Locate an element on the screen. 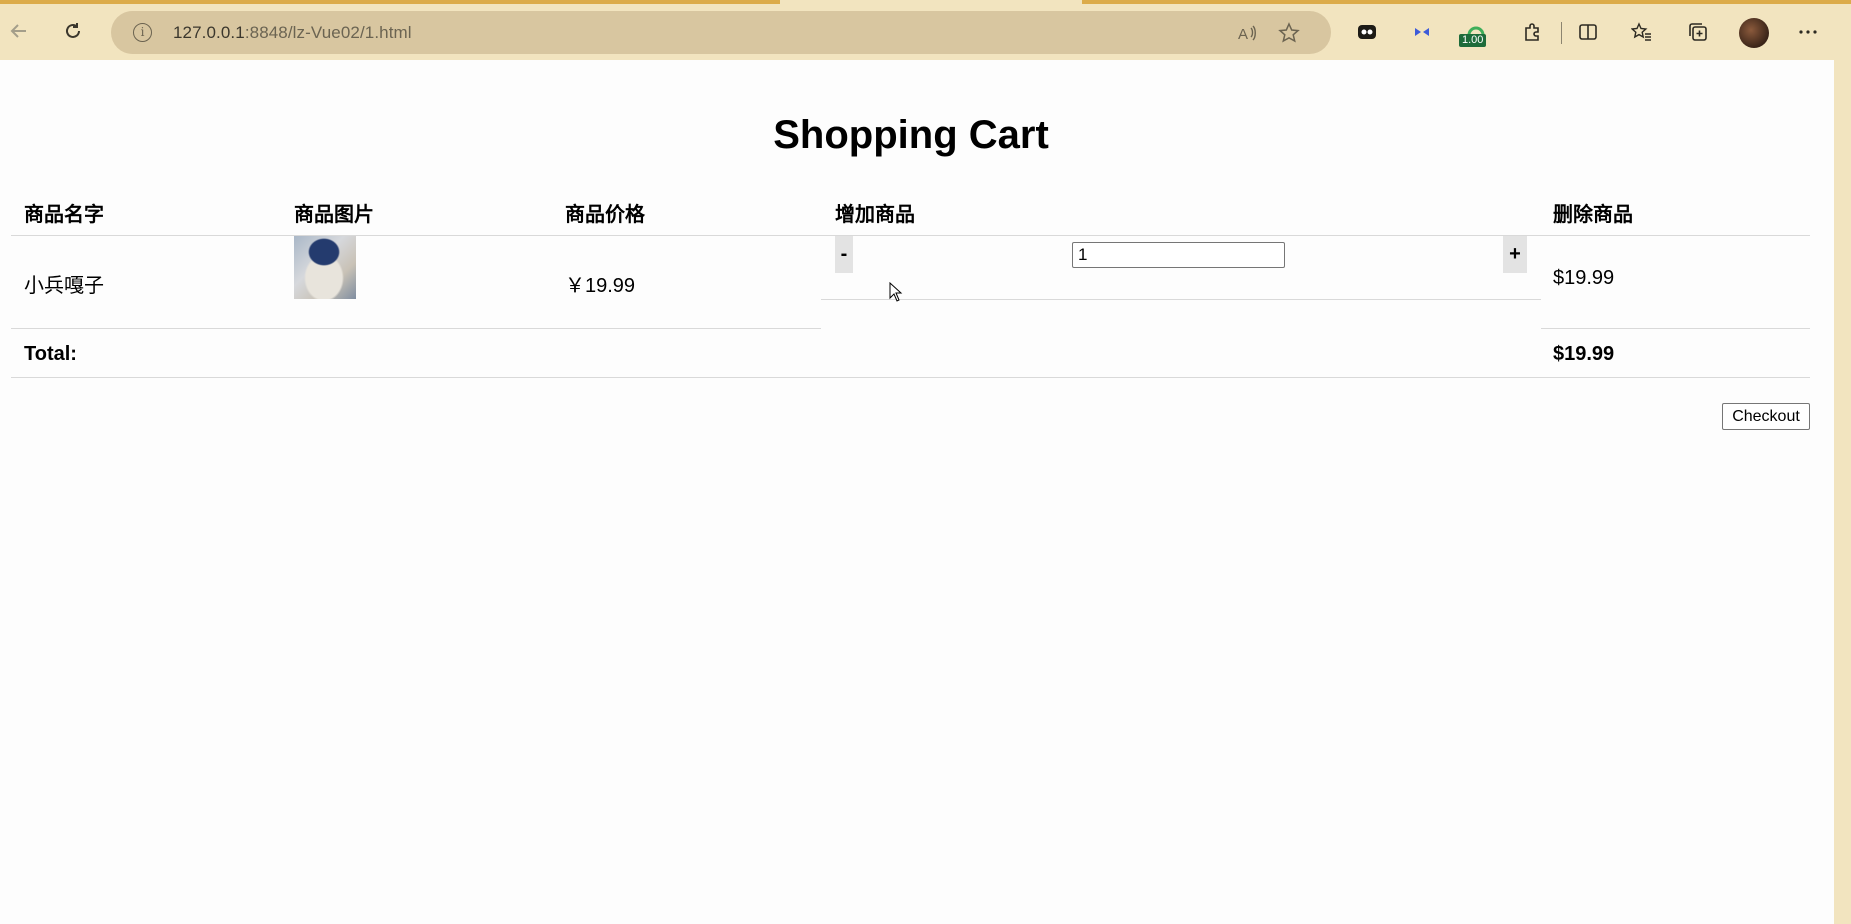  split-screen-icon is located at coordinates (1588, 32).